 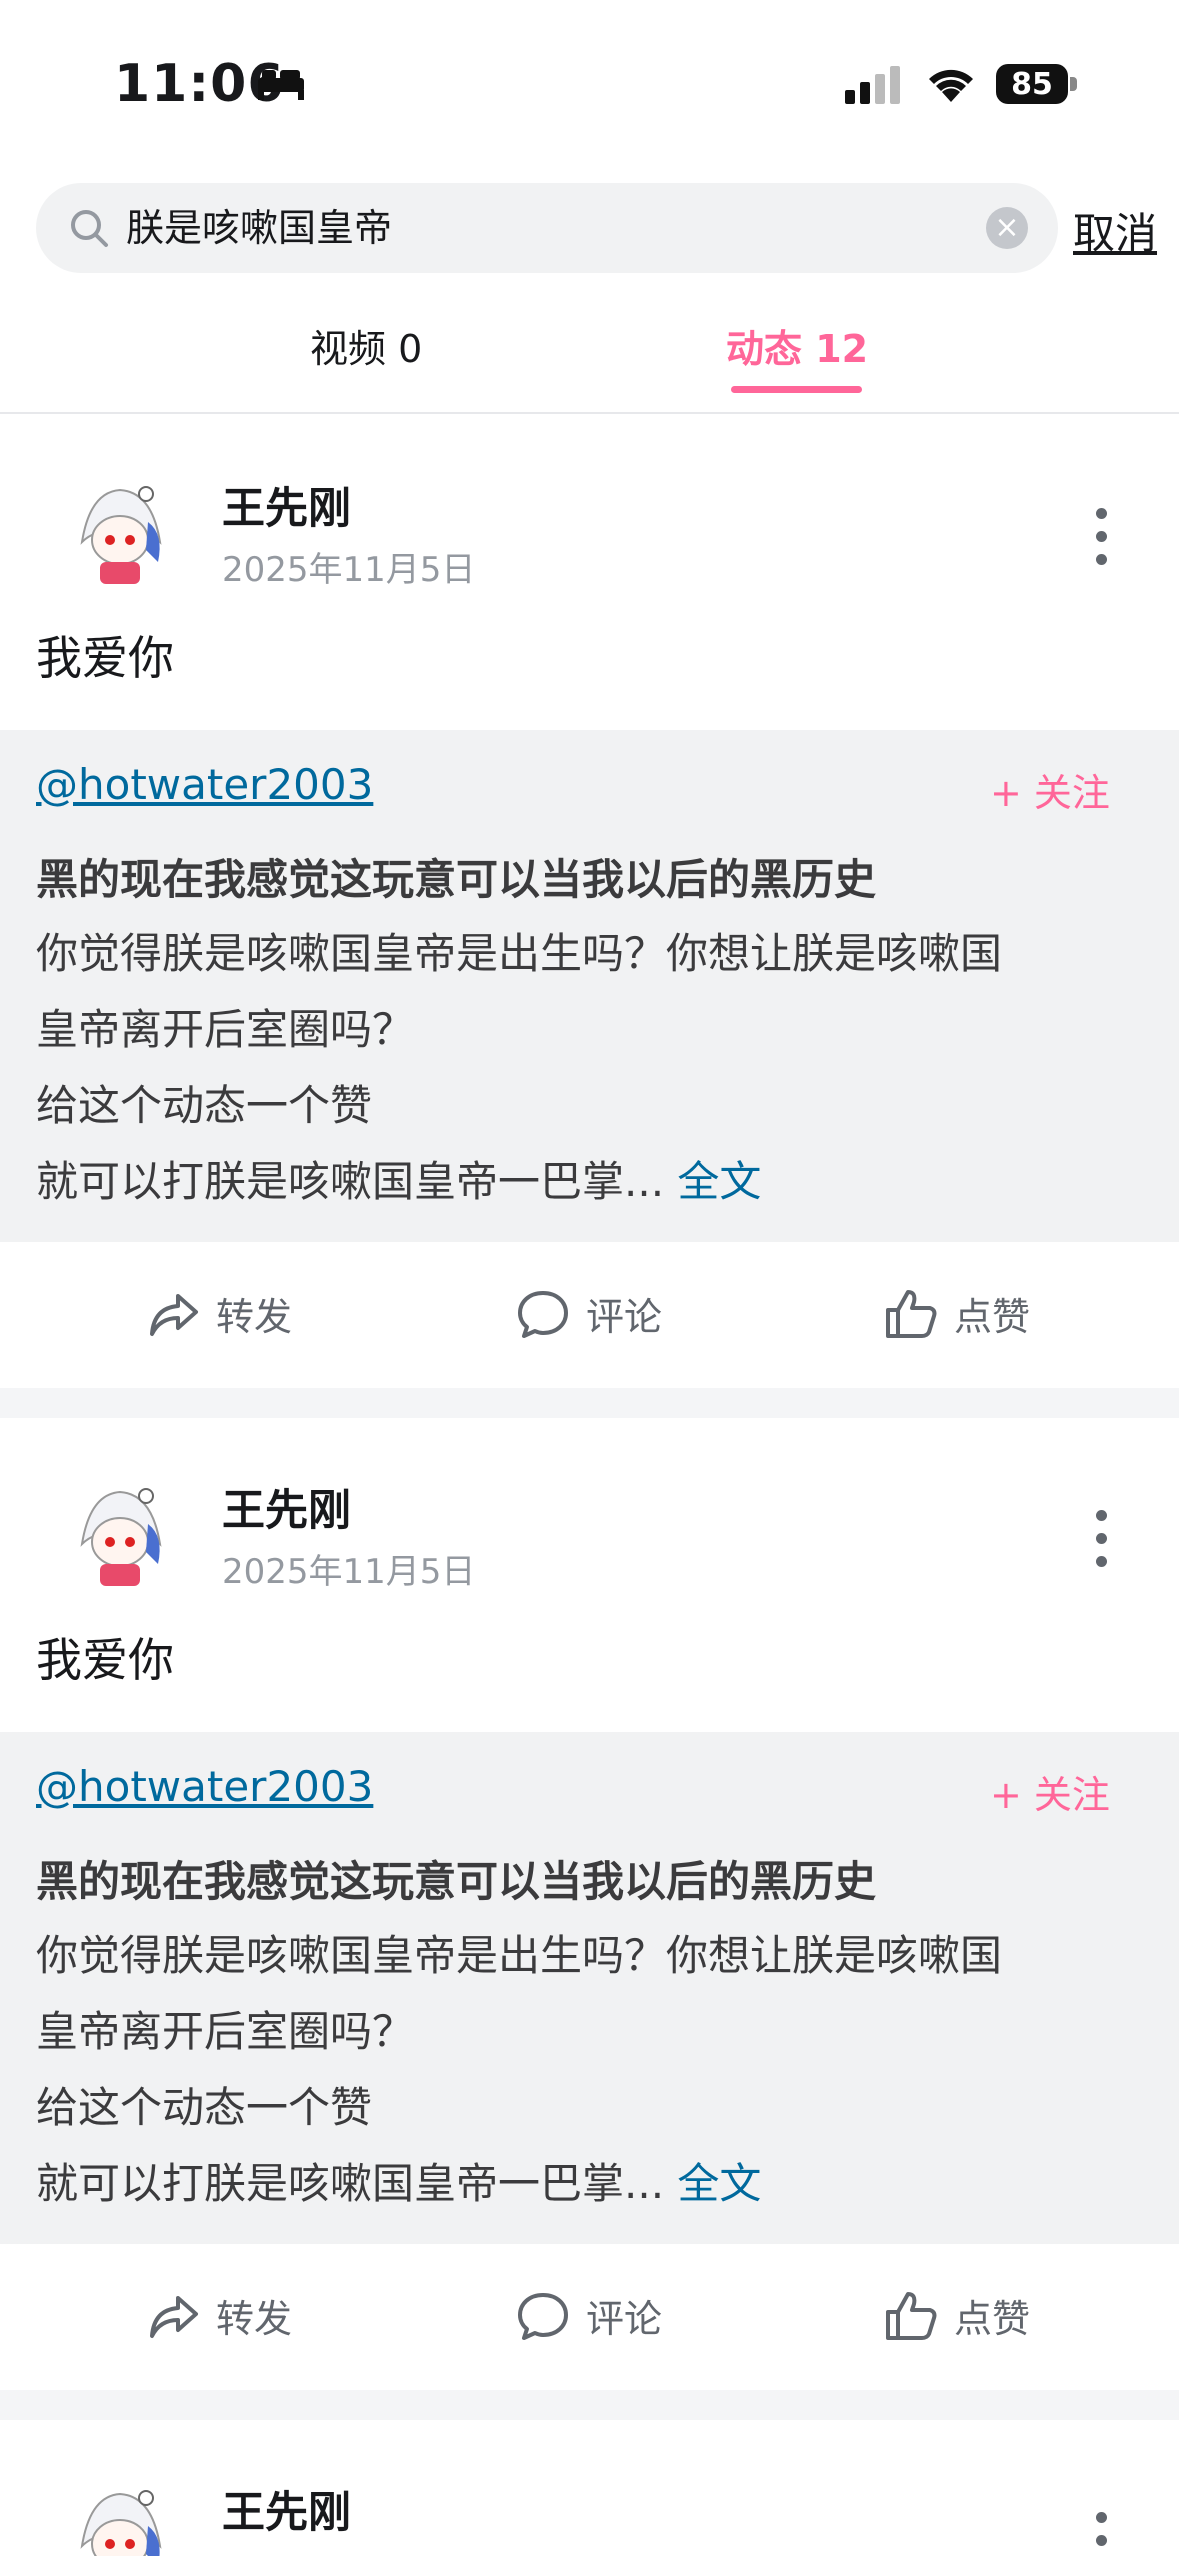 I want to click on cancel-button: 取消, so click(x=1115, y=230).